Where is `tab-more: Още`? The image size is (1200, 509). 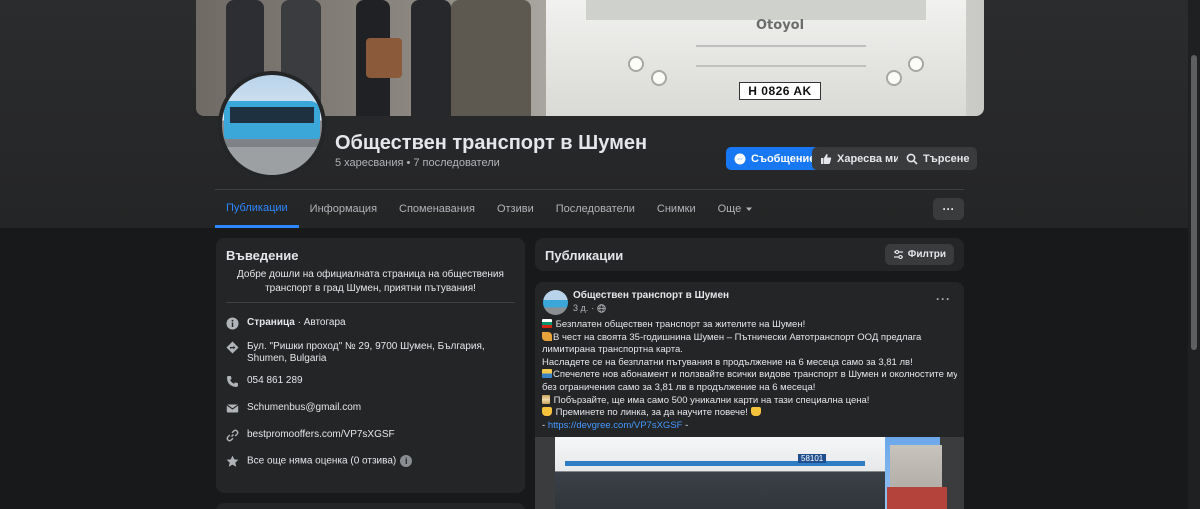 tab-more: Още is located at coordinates (736, 209).